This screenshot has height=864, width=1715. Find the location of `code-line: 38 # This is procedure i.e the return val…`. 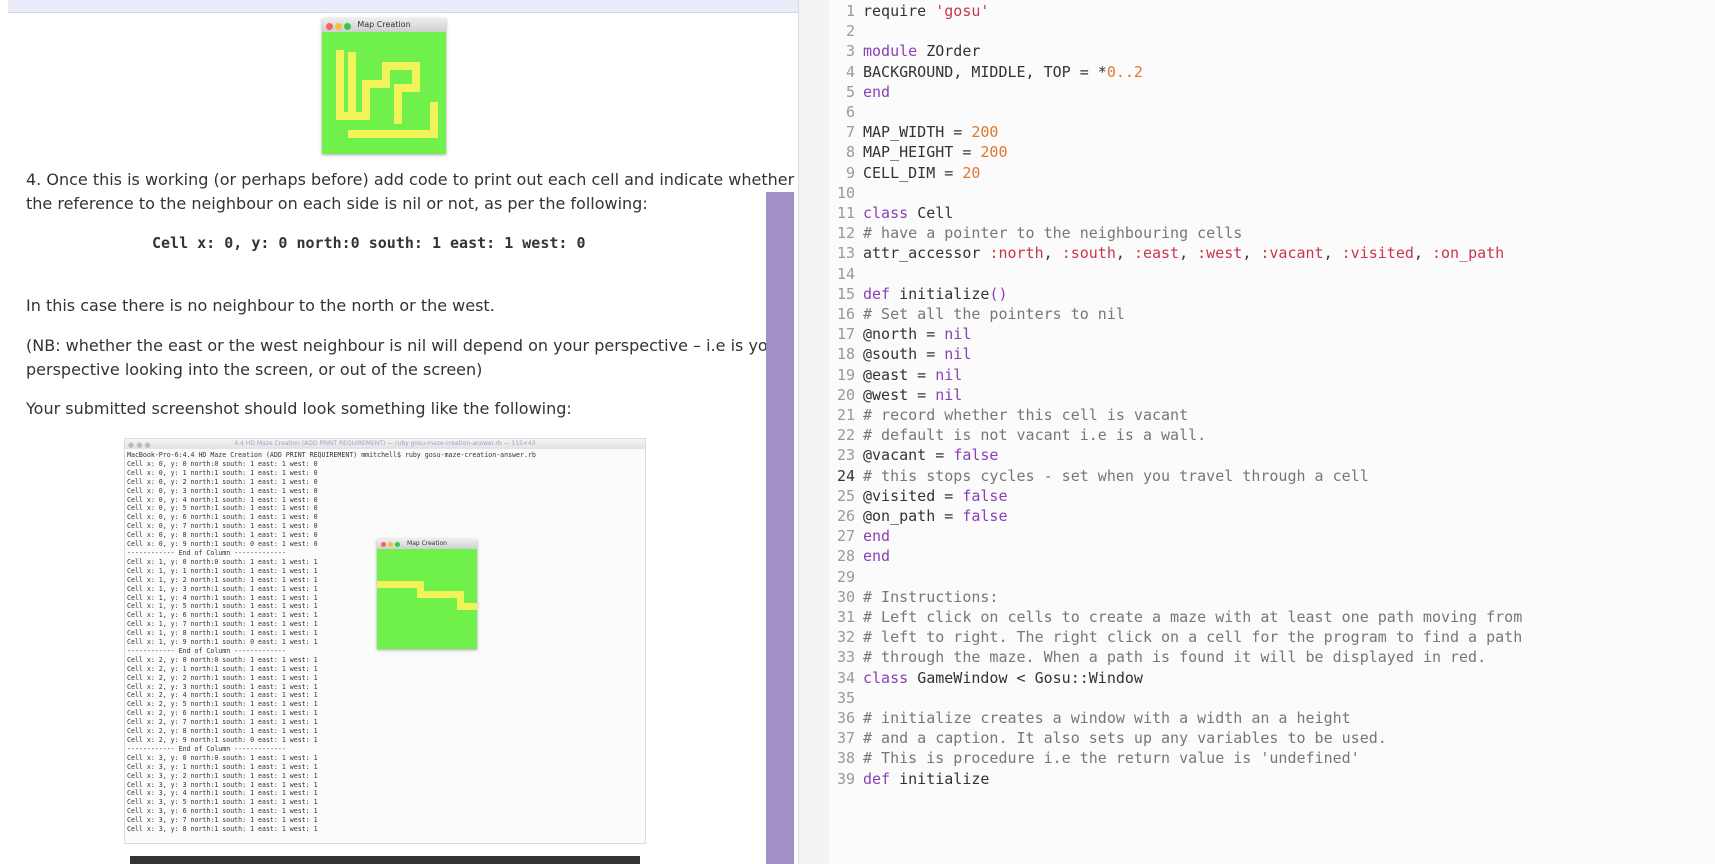

code-line: 38 # This is procedure i.e the return val… is located at coordinates (1094, 758).